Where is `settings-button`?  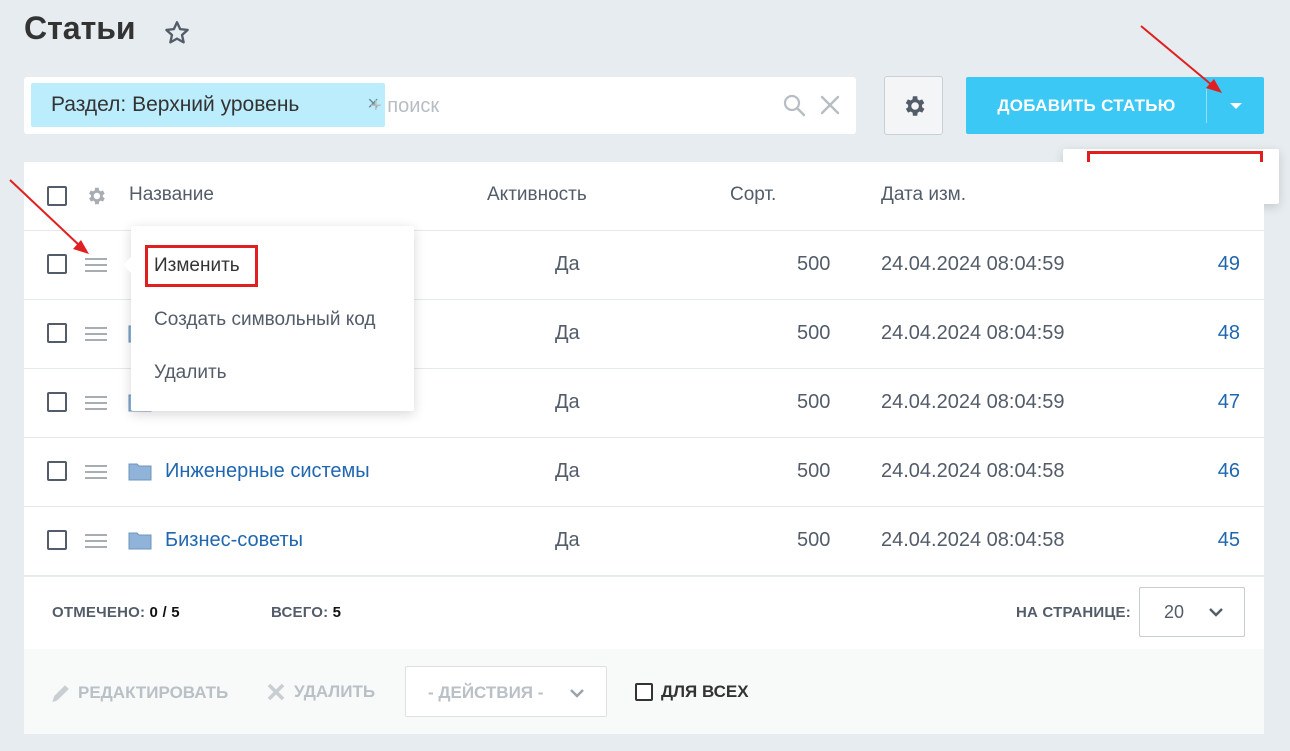 settings-button is located at coordinates (913, 105).